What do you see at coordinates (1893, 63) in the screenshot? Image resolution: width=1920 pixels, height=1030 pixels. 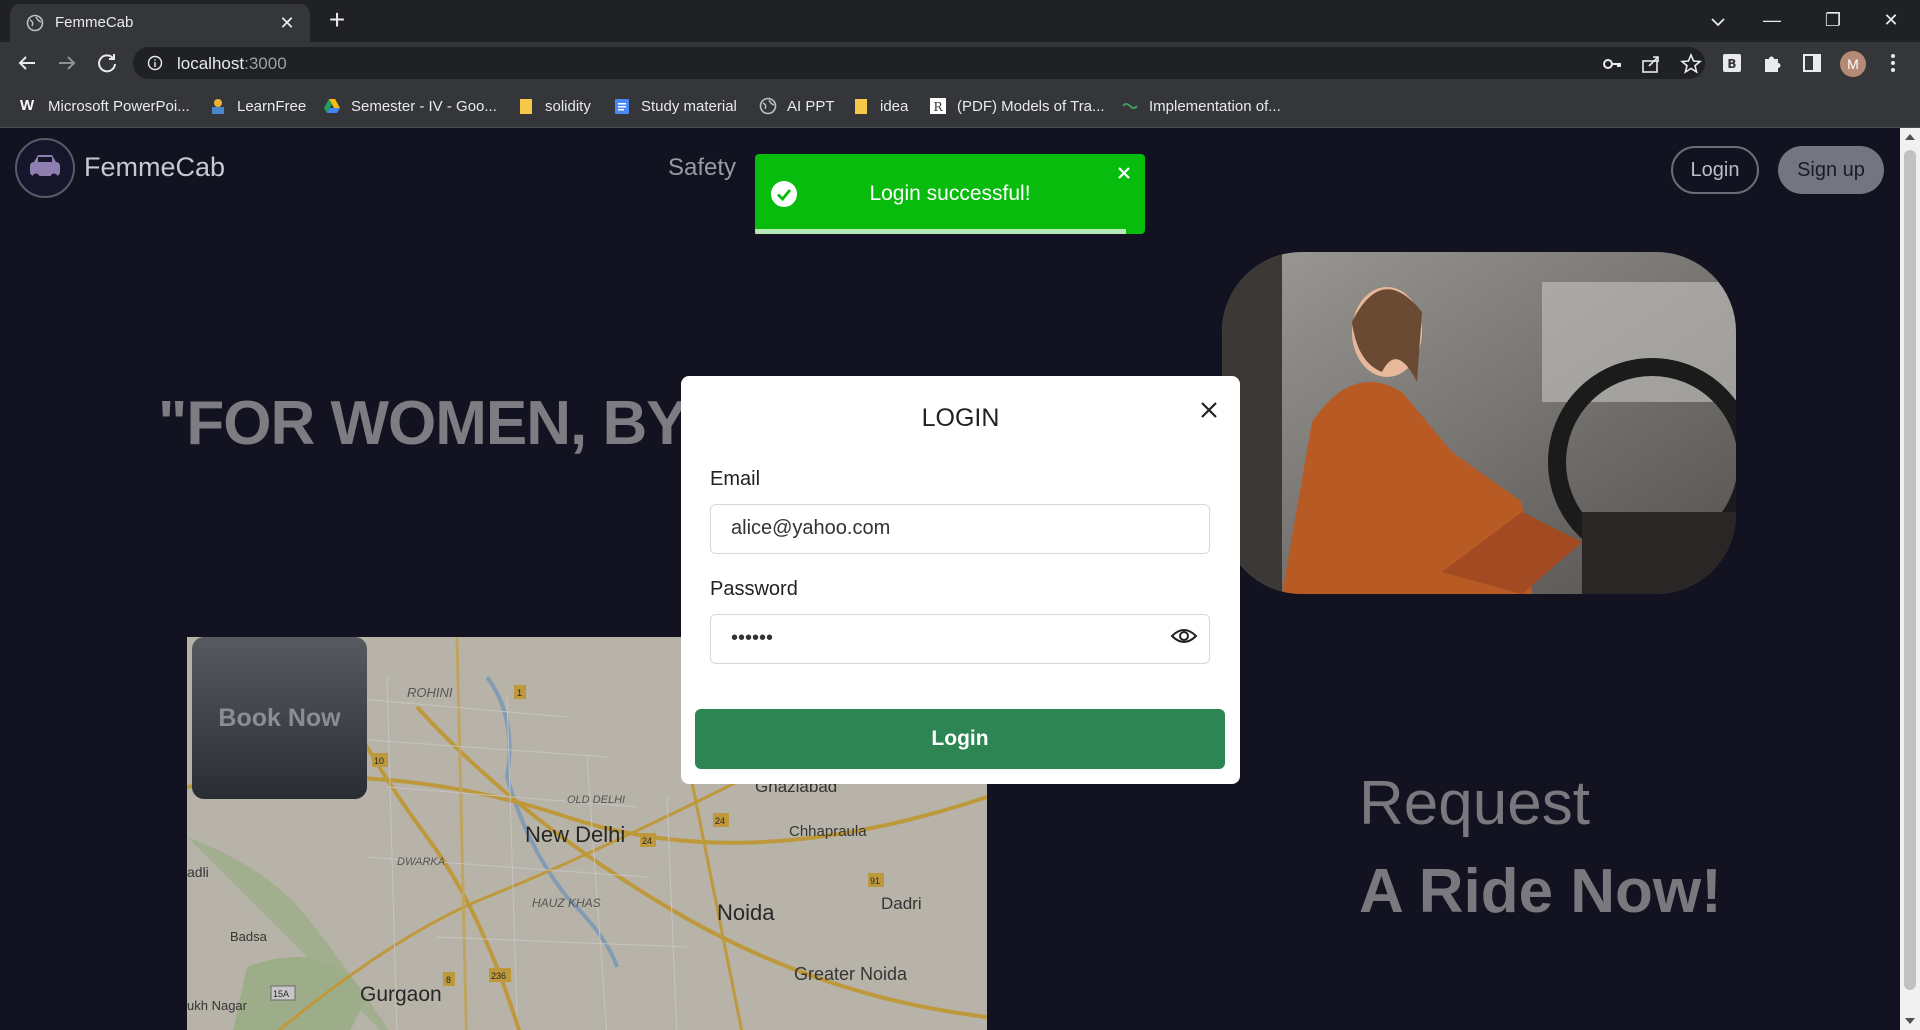 I see `browser-menu-icon` at bounding box center [1893, 63].